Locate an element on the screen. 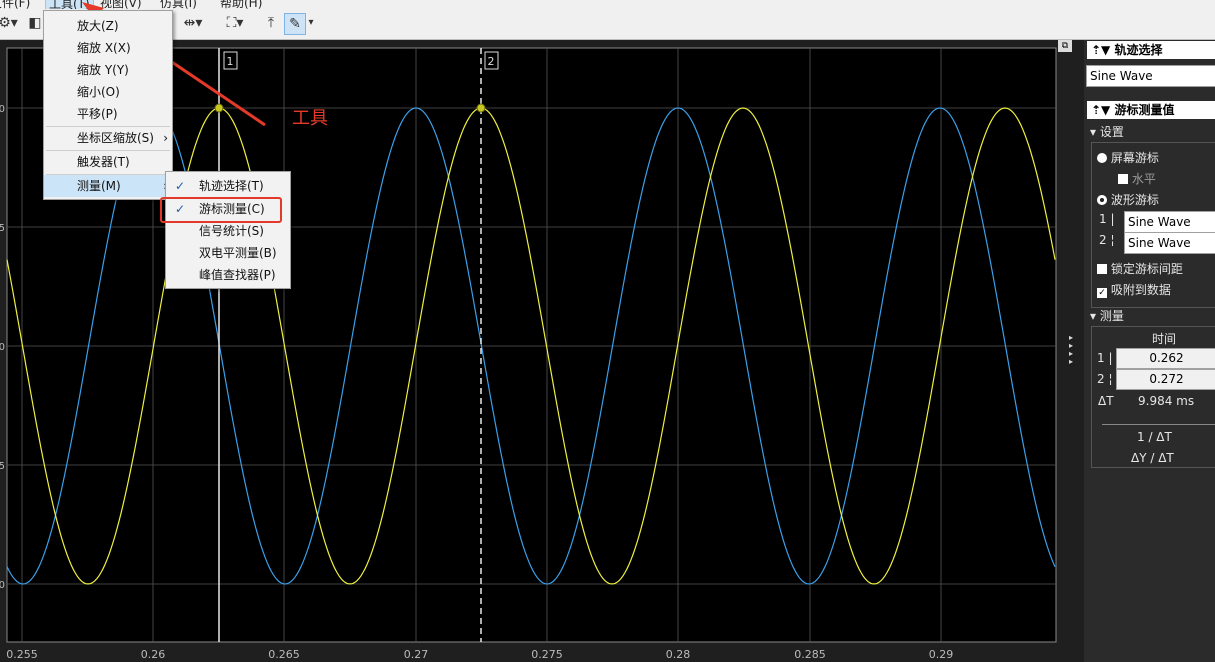 The height and width of the screenshot is (662, 1215). x-tick-label: 0.29 is located at coordinates (941, 654).